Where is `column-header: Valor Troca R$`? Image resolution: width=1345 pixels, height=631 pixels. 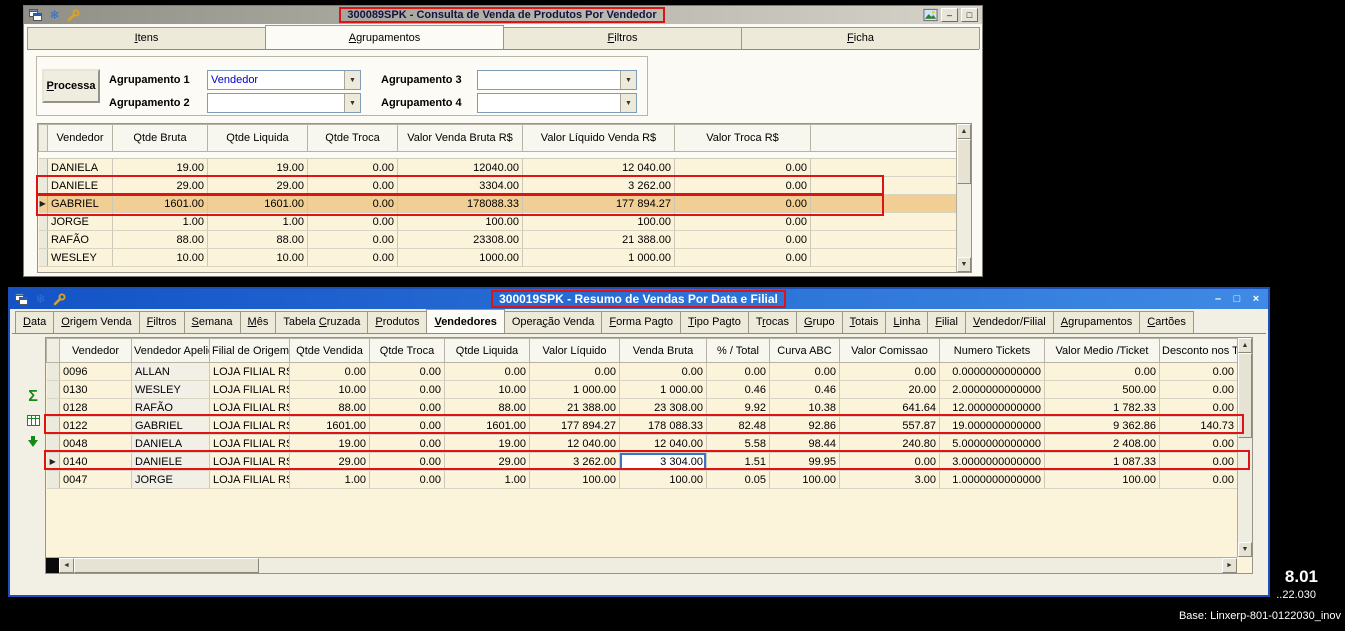 column-header: Valor Troca R$ is located at coordinates (742, 138).